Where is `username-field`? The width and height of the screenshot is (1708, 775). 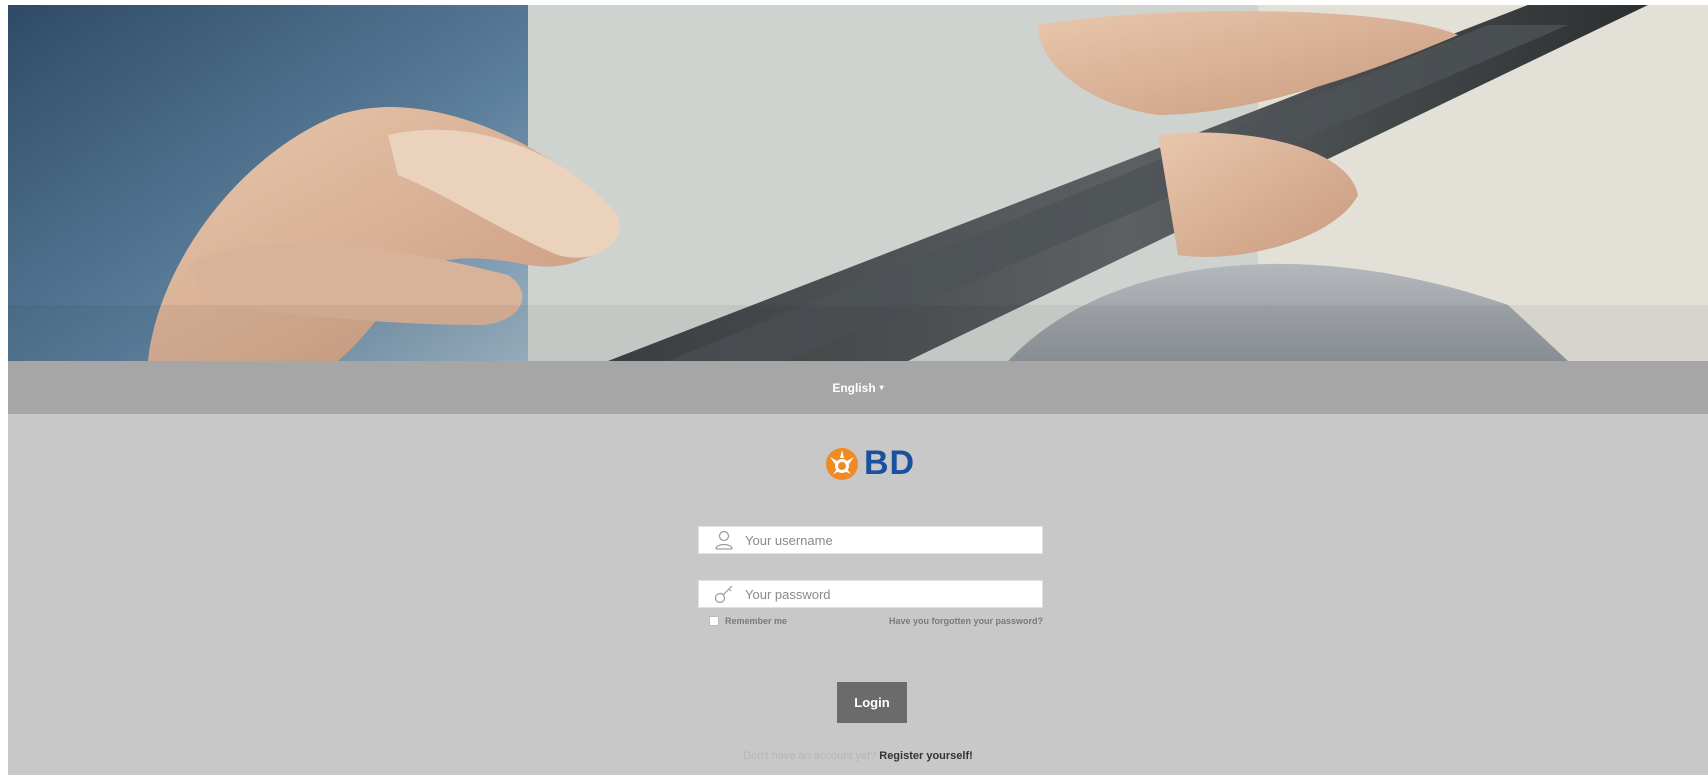 username-field is located at coordinates (870, 540).